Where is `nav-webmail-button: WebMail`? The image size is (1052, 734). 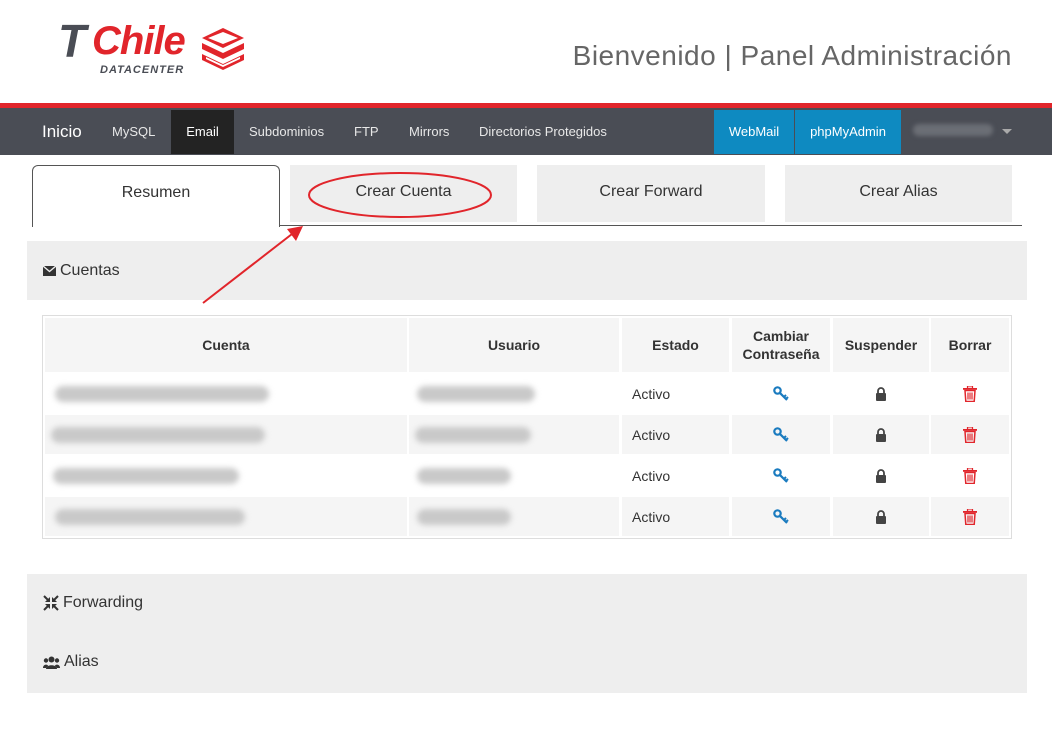
nav-webmail-button: WebMail is located at coordinates (754, 132).